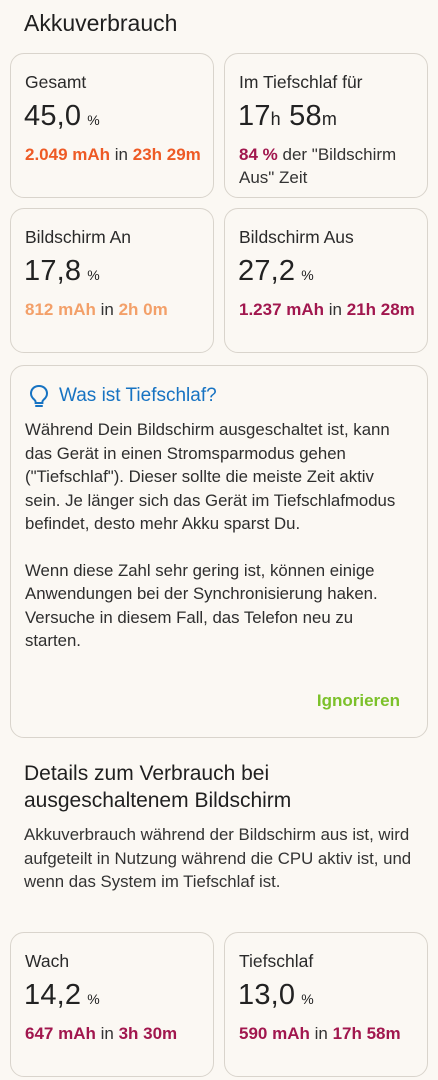 Image resolution: width=438 pixels, height=1080 pixels. I want to click on percent-value: 27,2, so click(267, 271).